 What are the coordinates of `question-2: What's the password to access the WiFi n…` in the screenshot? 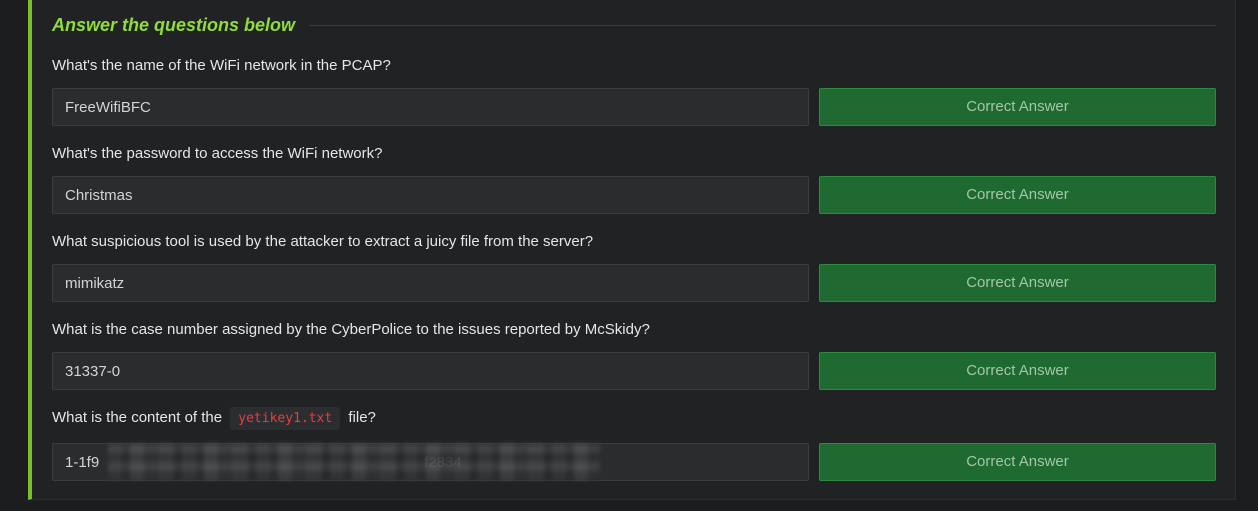 It's located at (634, 179).